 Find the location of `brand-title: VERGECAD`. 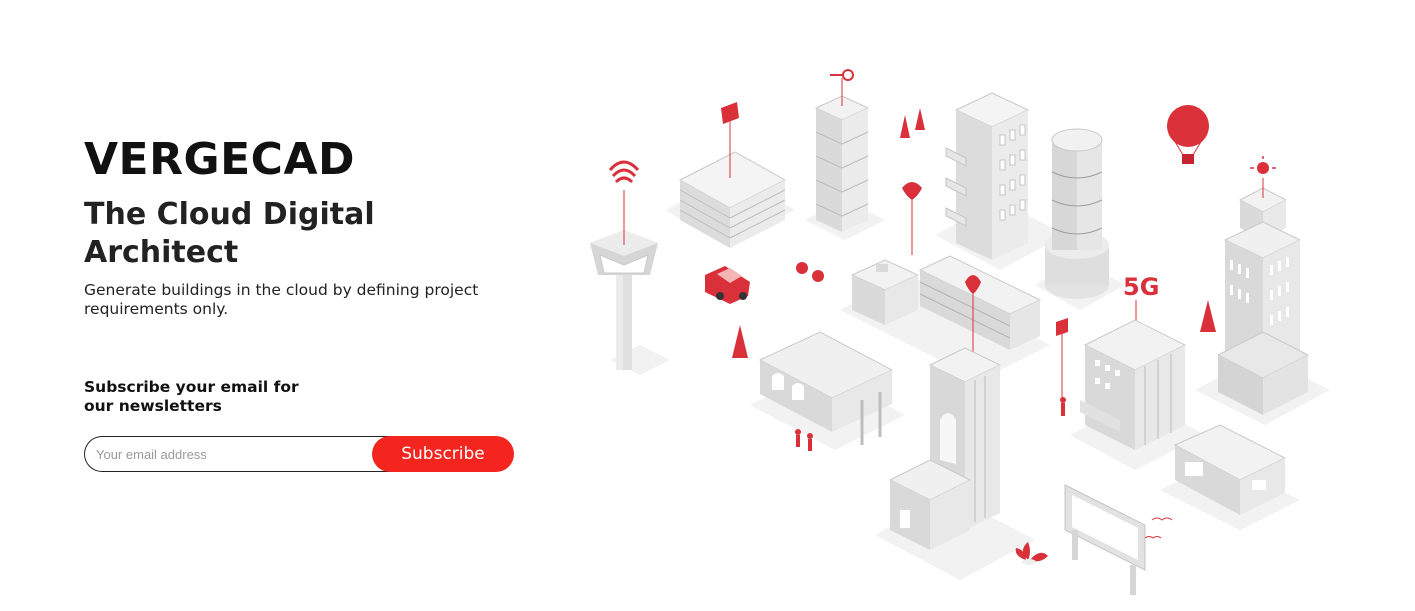

brand-title: VERGECAD is located at coordinates (220, 159).